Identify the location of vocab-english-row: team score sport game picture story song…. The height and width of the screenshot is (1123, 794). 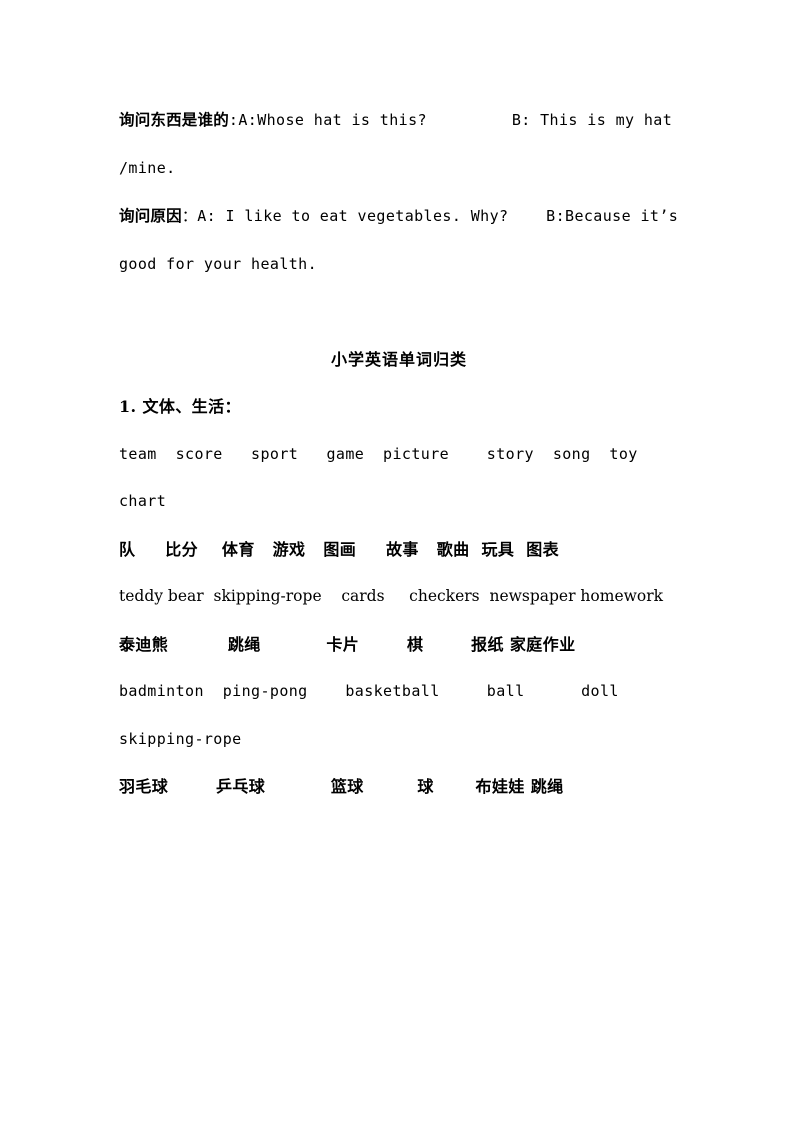
(383, 477).